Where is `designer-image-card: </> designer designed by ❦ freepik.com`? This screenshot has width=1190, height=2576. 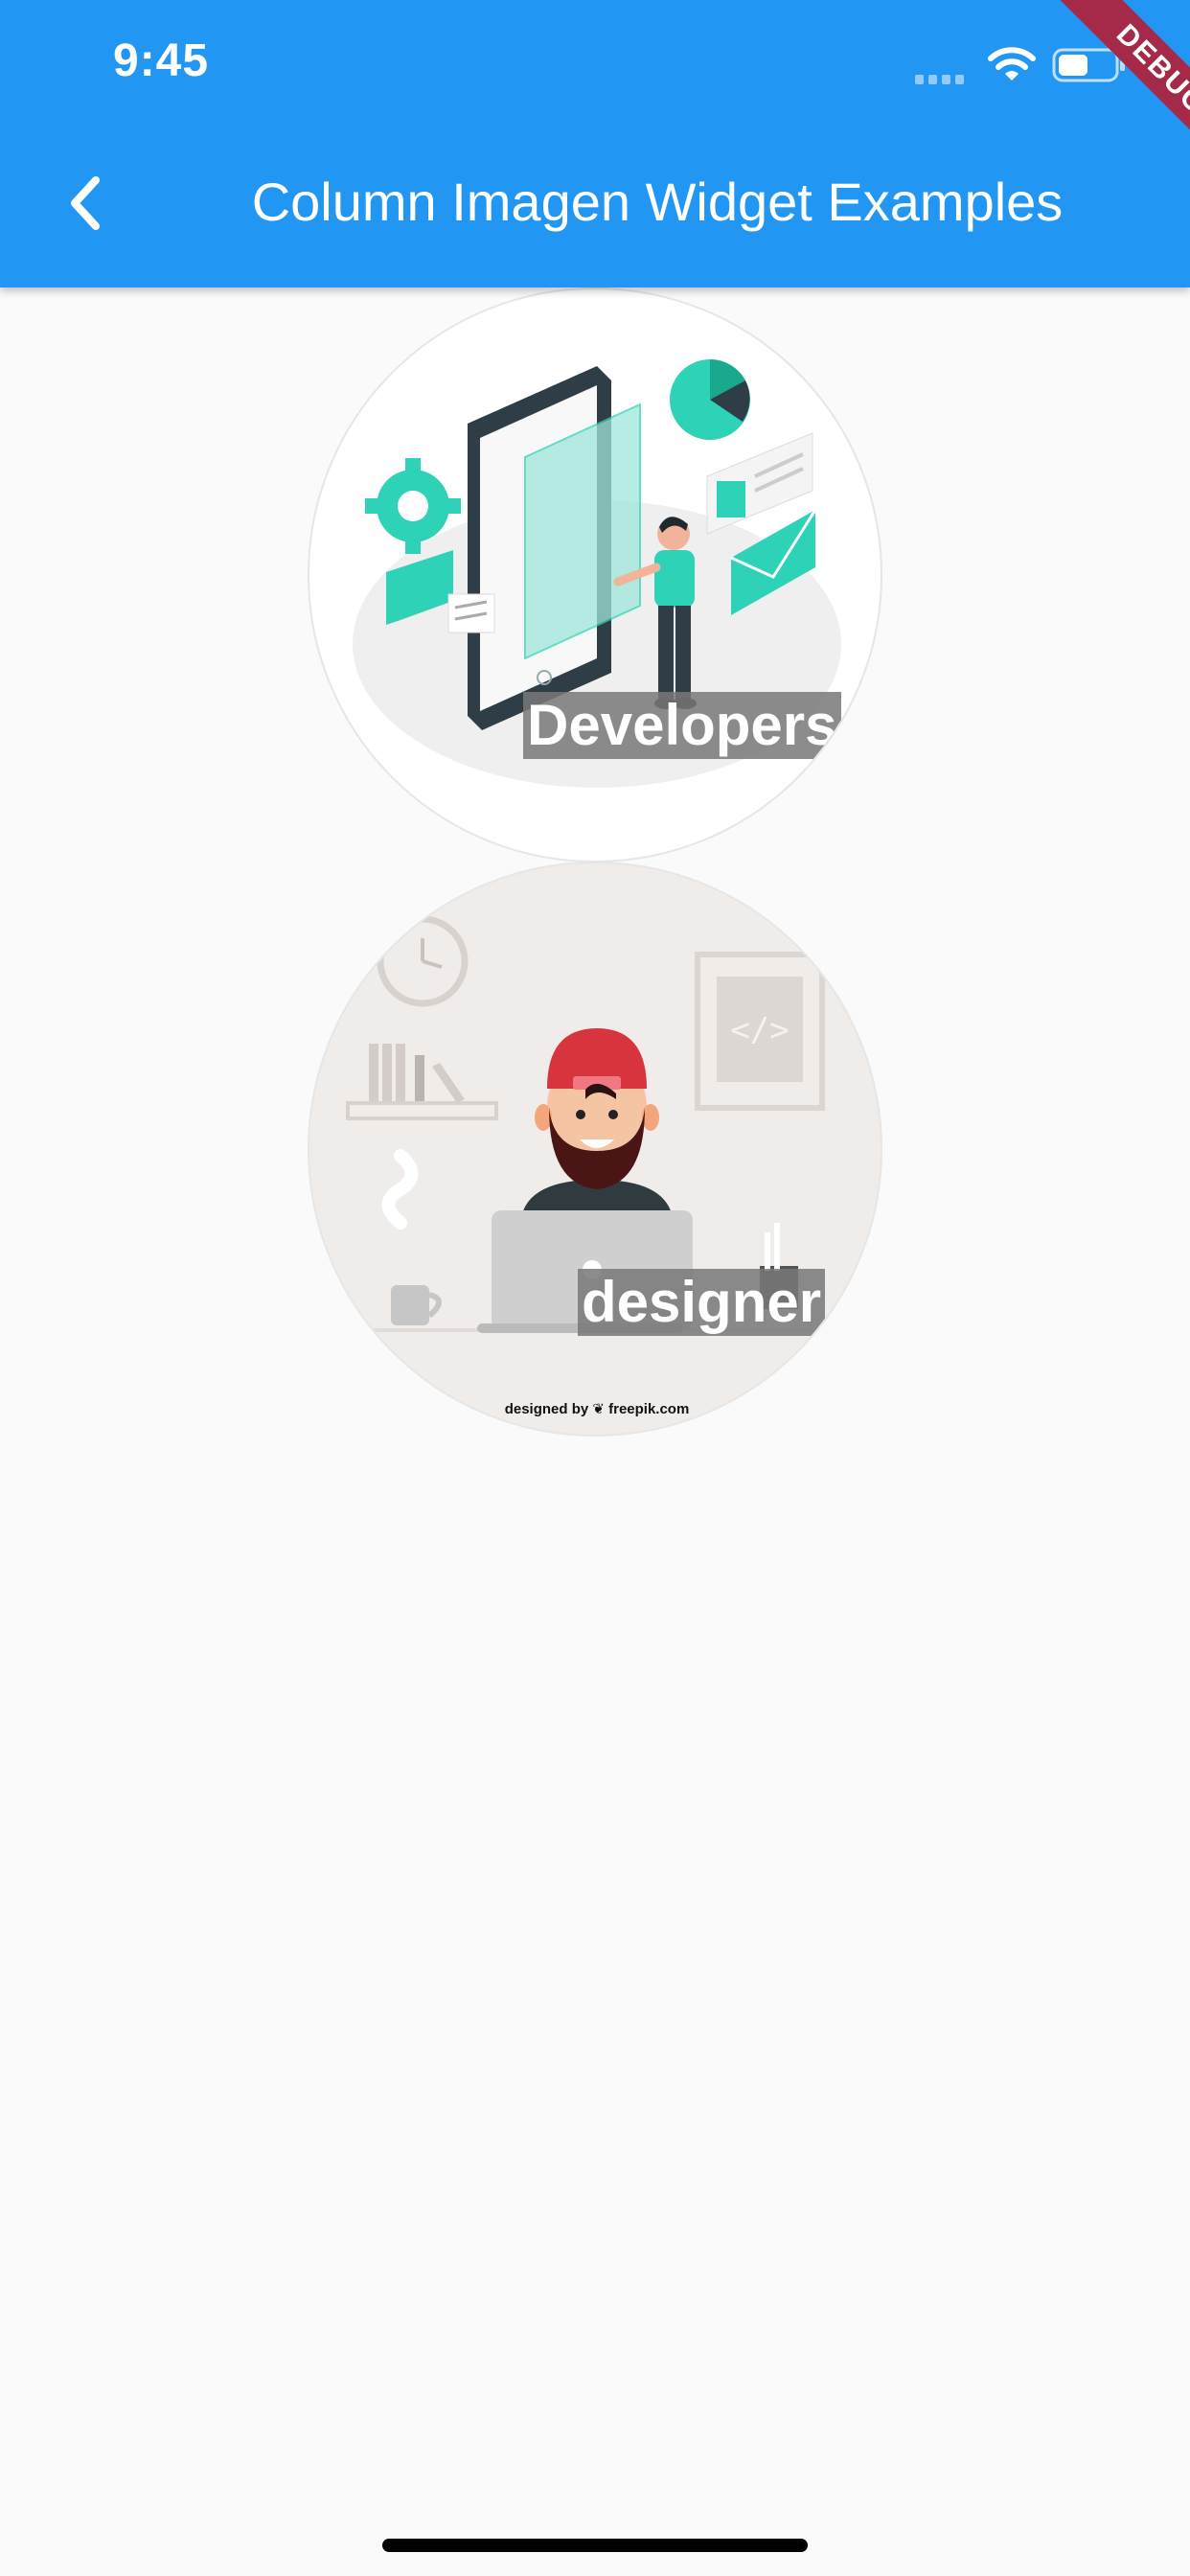
designer-image-card: </> designer designed by ❦ freepik.com is located at coordinates (595, 1149).